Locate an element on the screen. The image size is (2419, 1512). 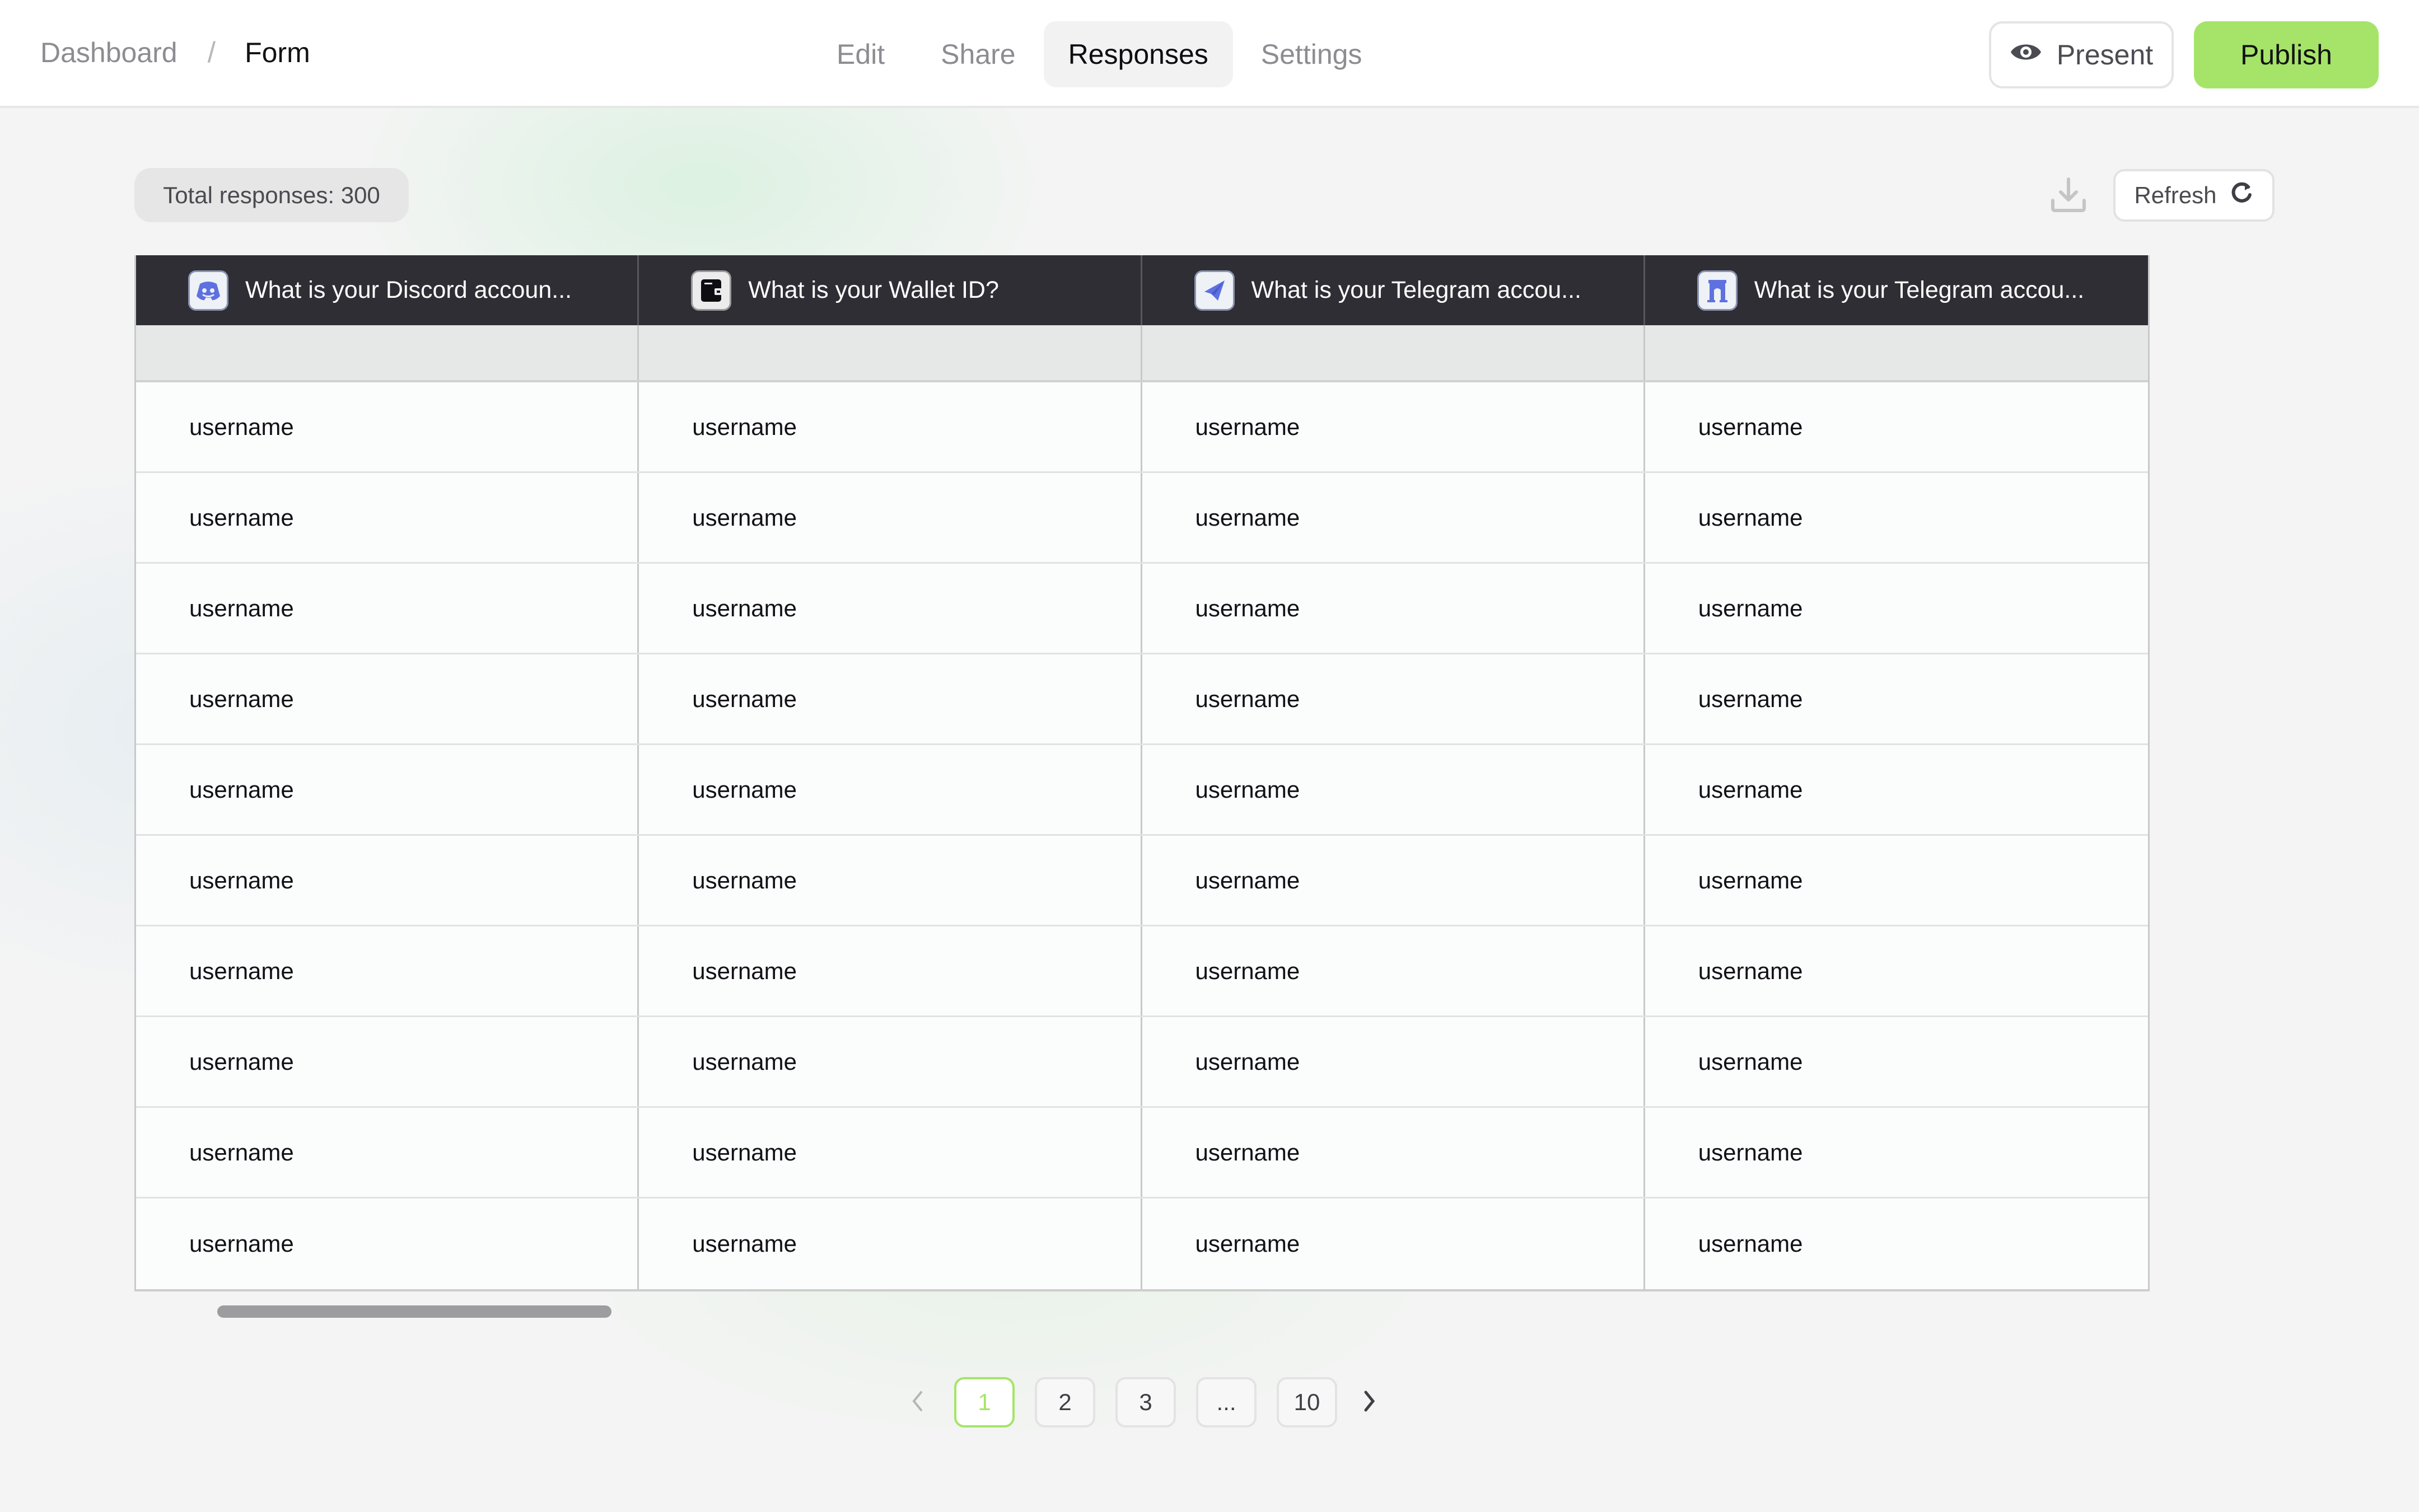
breadcrumb-dashboard-link: Dashboard is located at coordinates (109, 52).